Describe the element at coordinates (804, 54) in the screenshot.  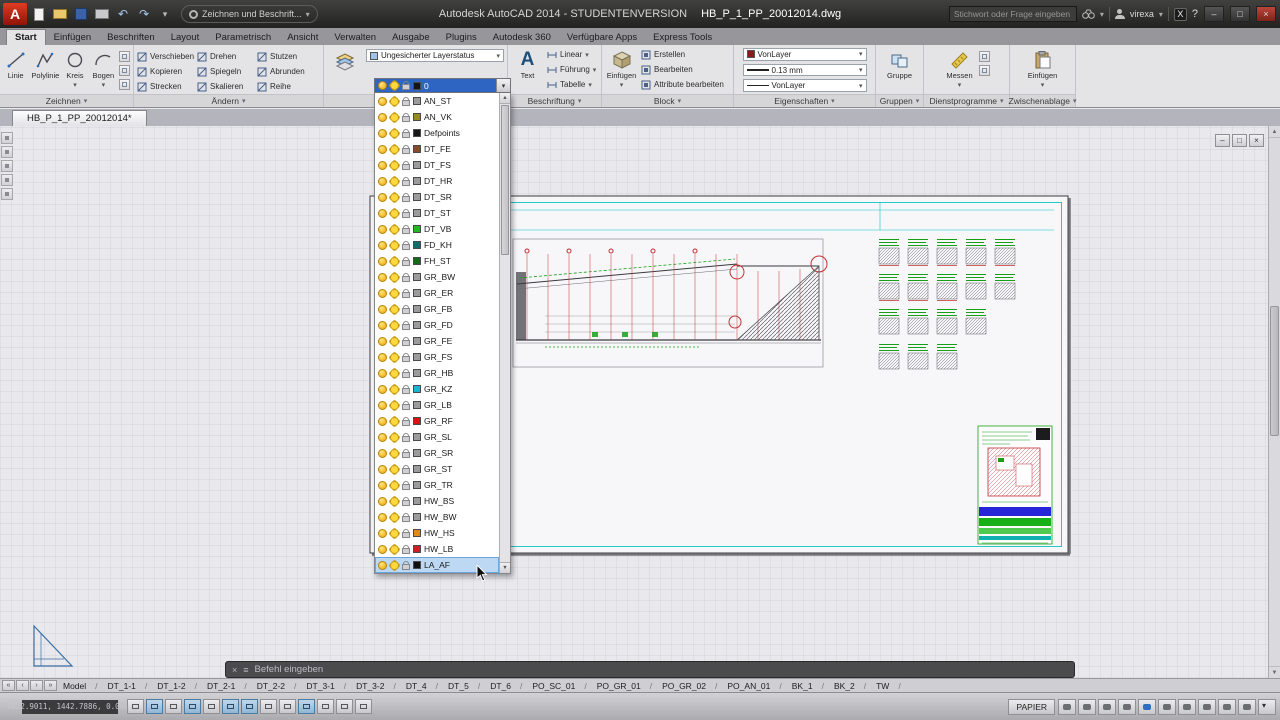
I see `object-color-combo: VonLayer ▾` at that location.